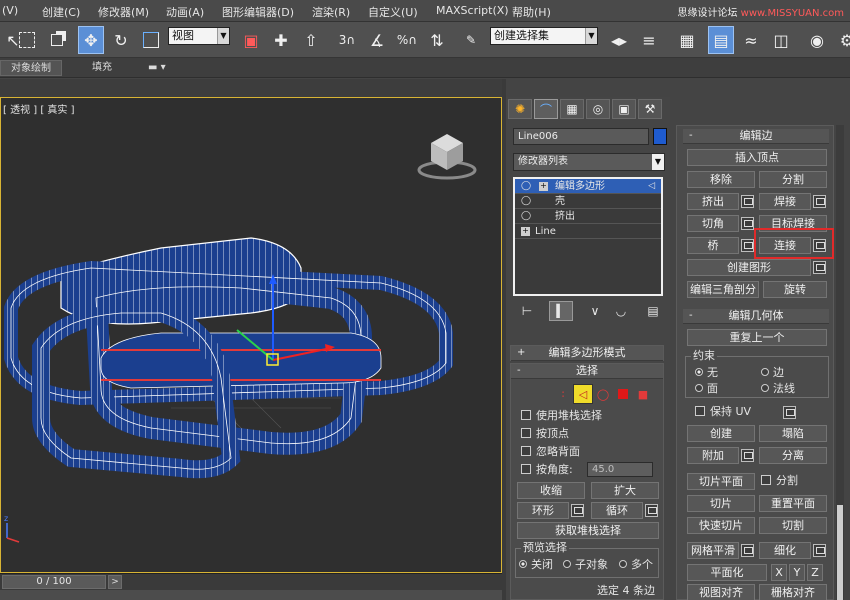 The height and width of the screenshot is (600, 850). I want to click on edit-triangulation-button: 编辑三角剖分, so click(723, 289).